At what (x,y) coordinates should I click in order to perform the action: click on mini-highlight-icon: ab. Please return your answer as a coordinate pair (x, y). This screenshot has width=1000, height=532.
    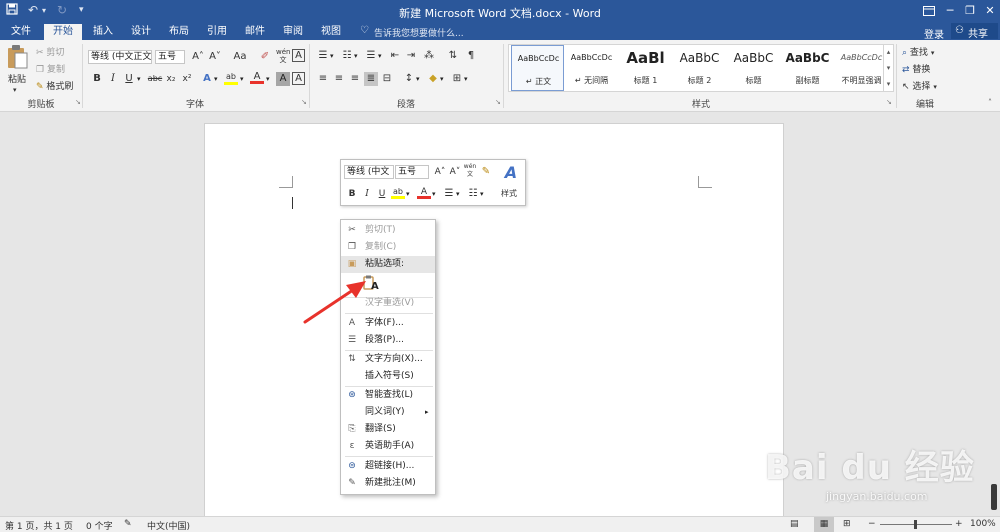
    Looking at the image, I should click on (398, 192).